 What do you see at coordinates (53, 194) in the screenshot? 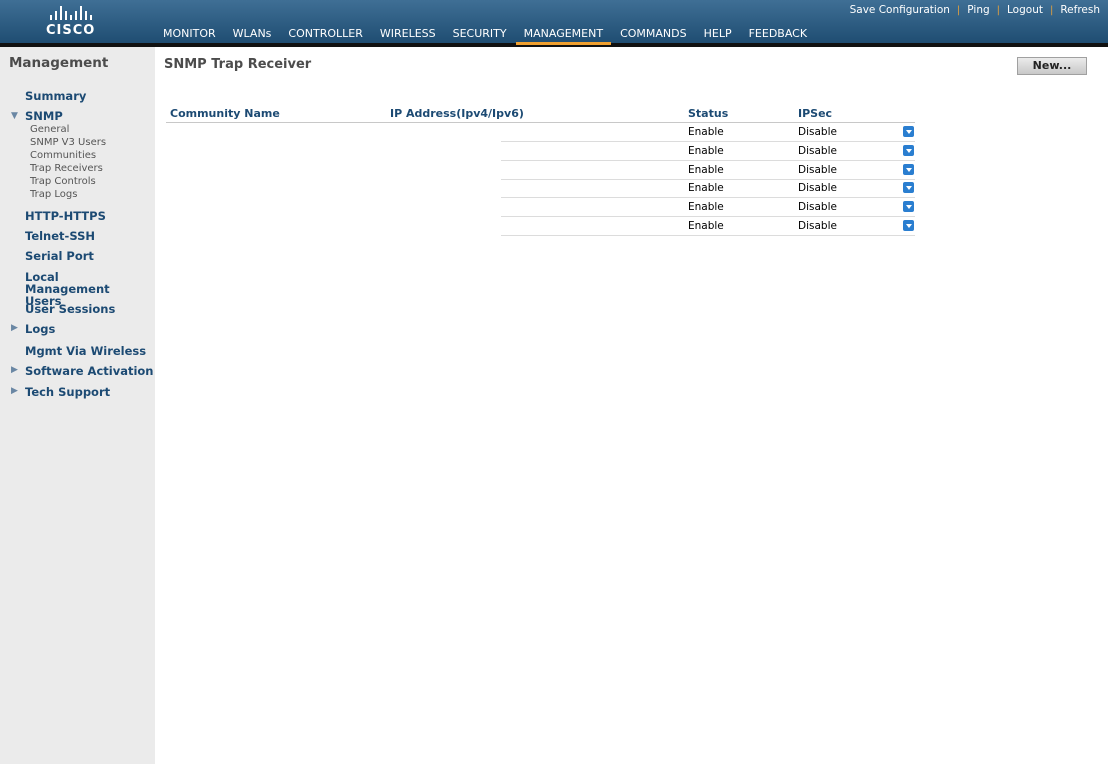
I see `sidebar-subitem-trap-logs: Trap Logs` at bounding box center [53, 194].